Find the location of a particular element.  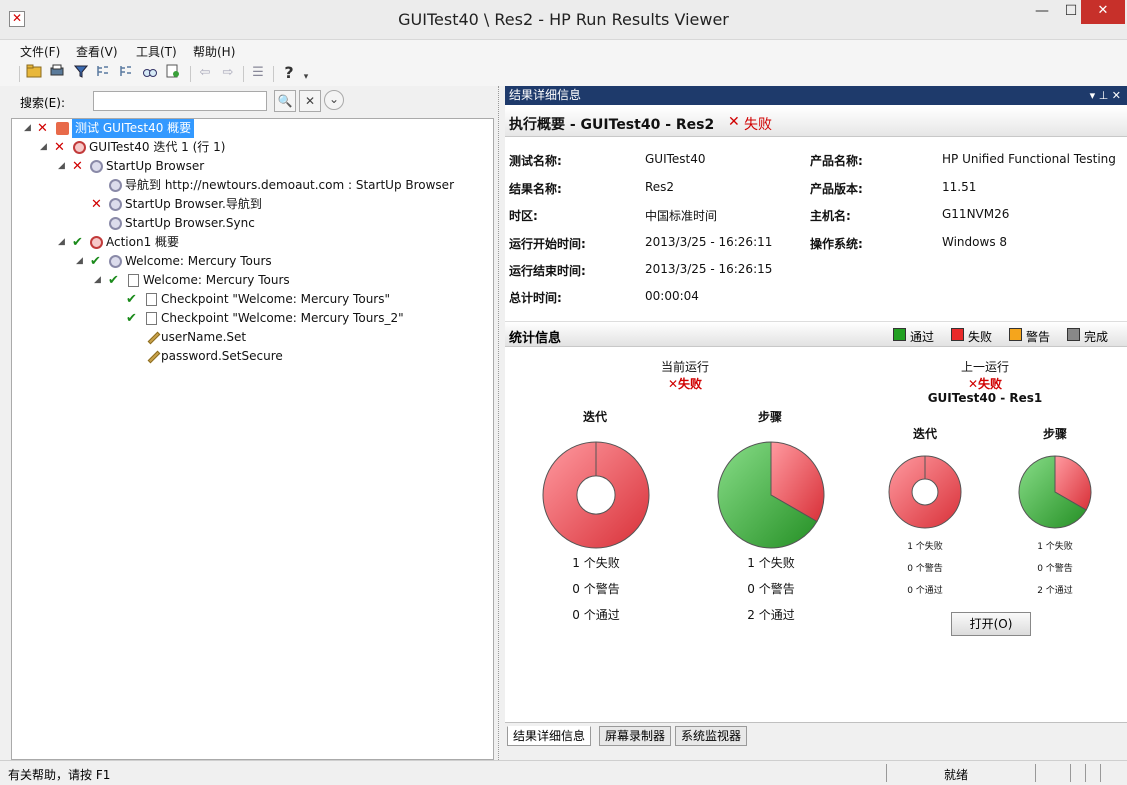

host-name-value: G11NVM26 is located at coordinates (976, 214).